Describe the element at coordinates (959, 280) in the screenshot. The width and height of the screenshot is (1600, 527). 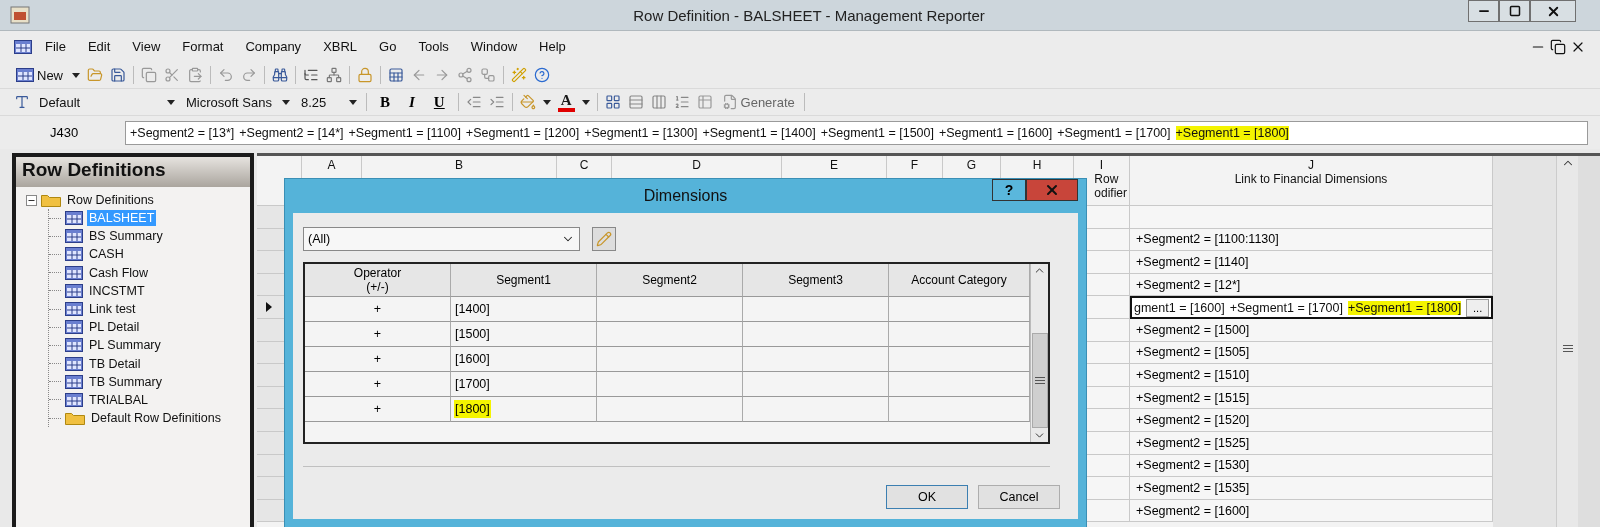
I see `column-header: Account Category` at that location.